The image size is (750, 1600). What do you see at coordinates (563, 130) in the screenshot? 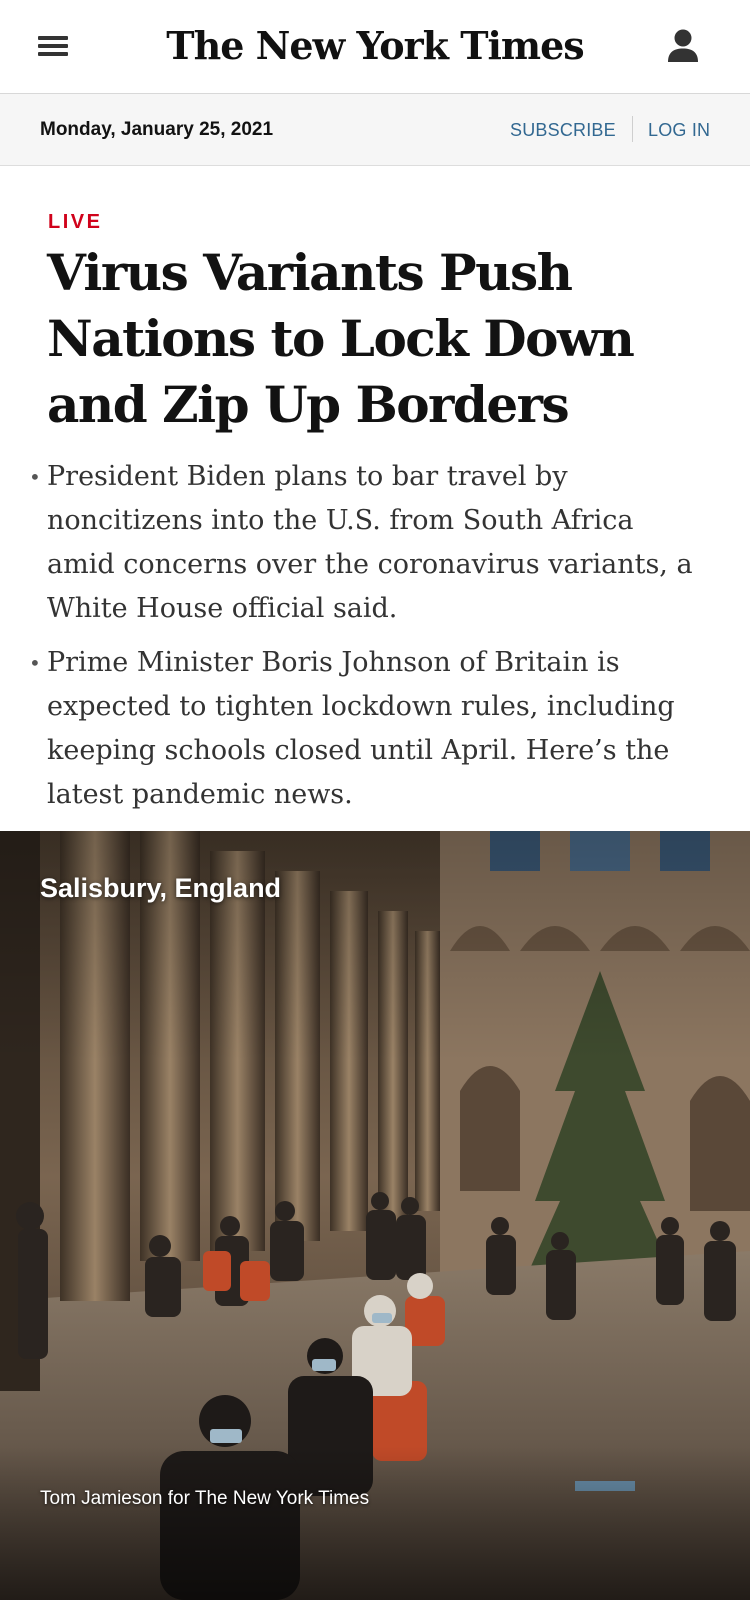
I see `subscribe-link: SUBSCRIBE` at bounding box center [563, 130].